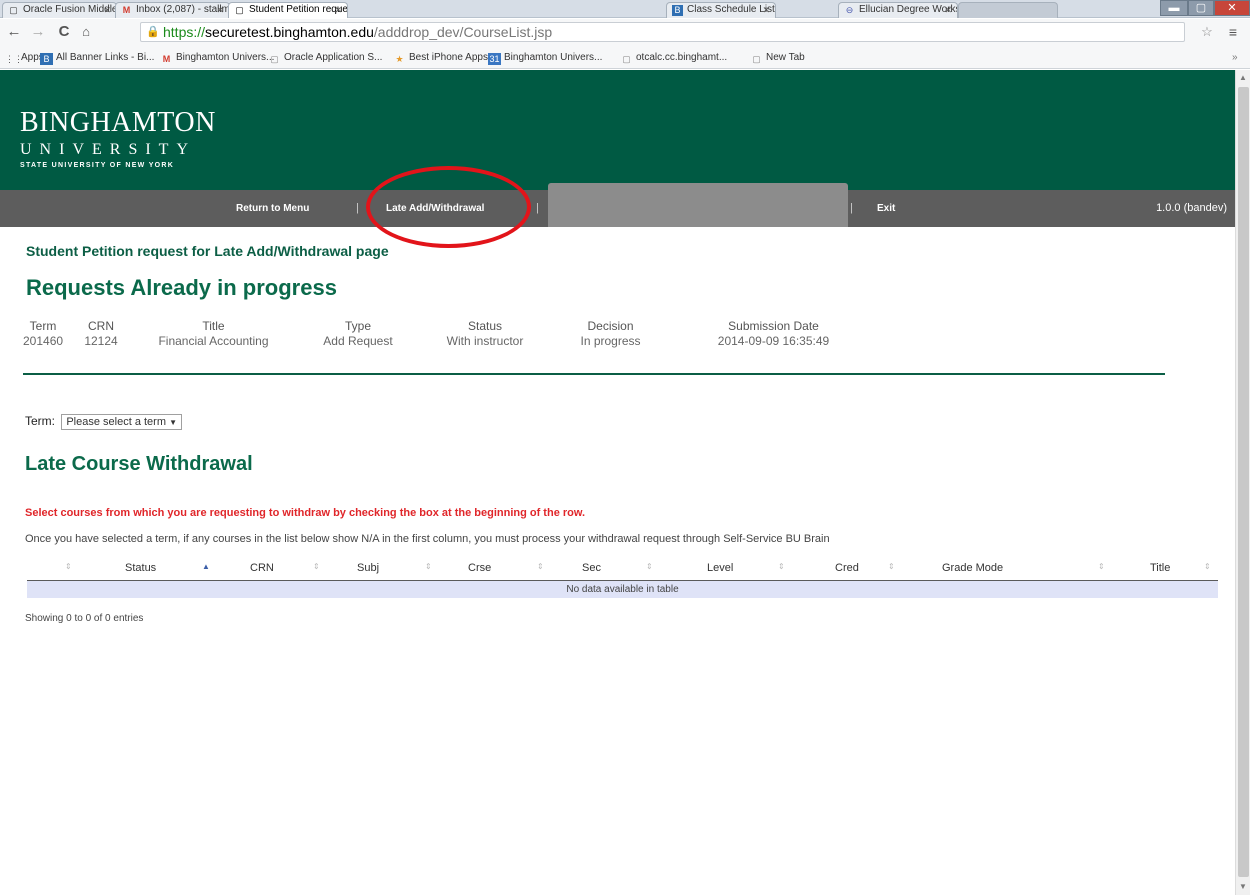 This screenshot has height=895, width=1250. Describe the element at coordinates (43, 341) in the screenshot. I see `cell-value: 201460` at that location.